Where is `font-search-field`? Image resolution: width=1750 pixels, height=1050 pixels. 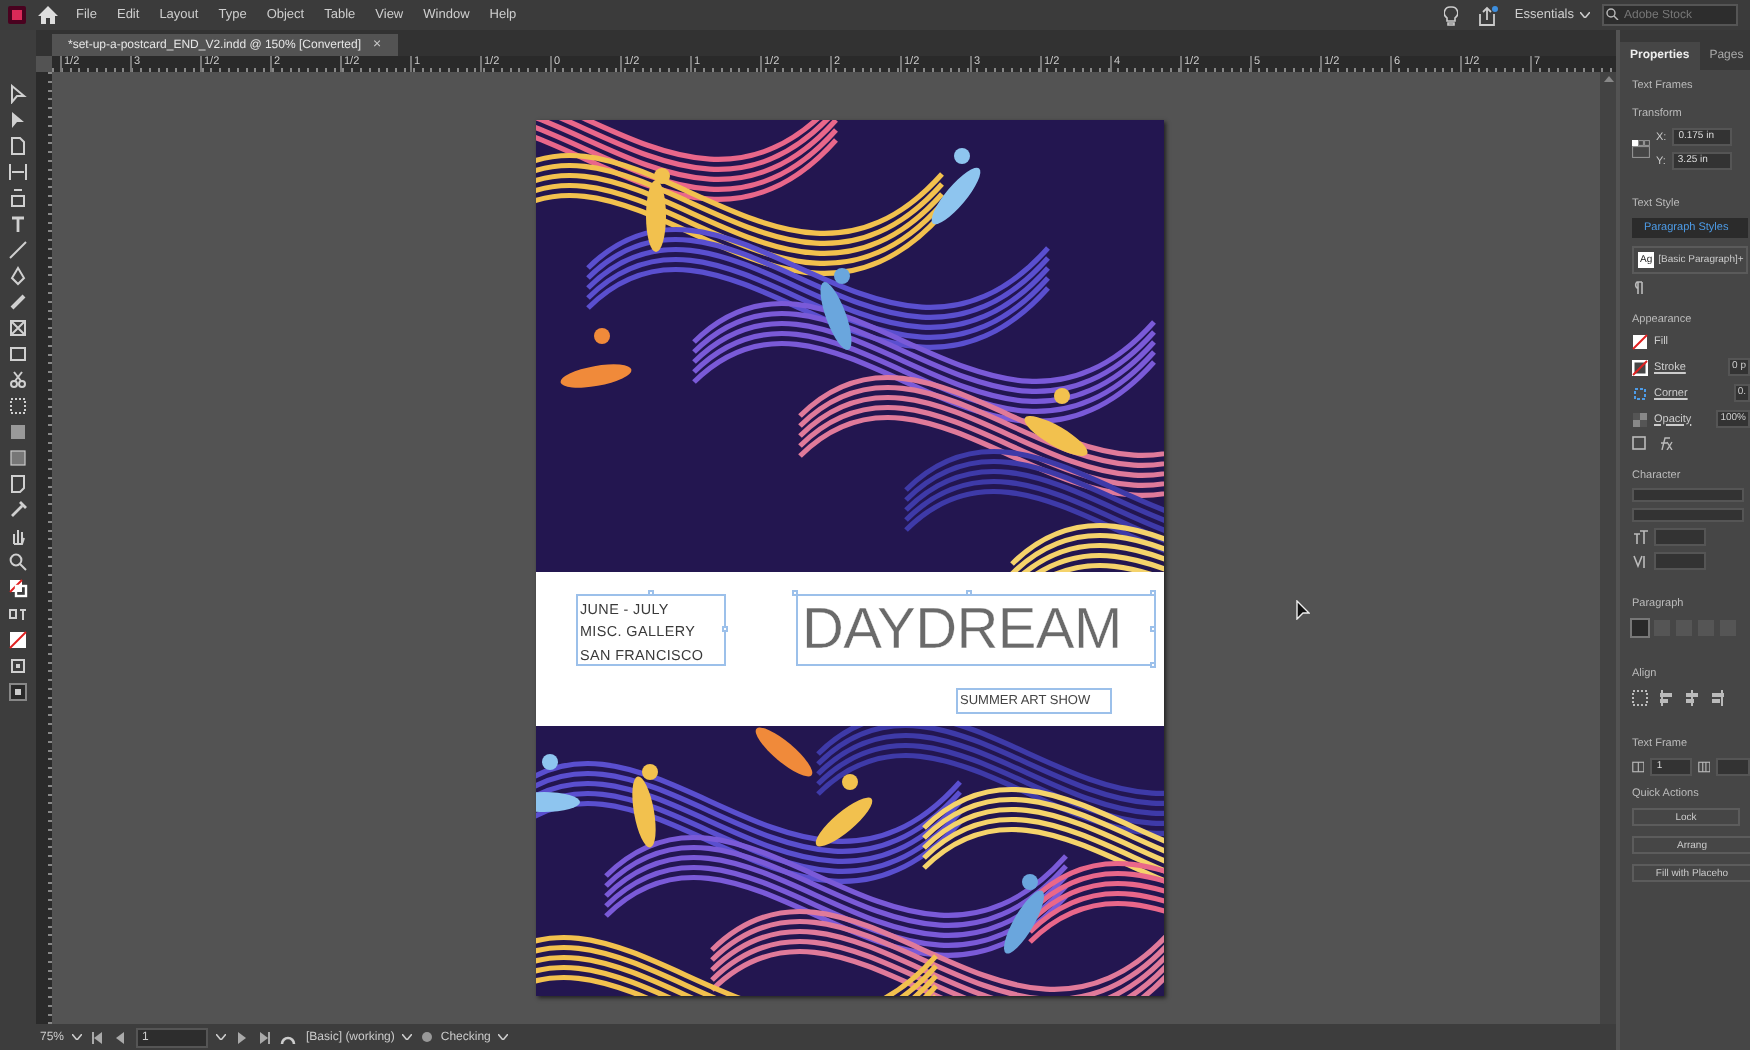
font-search-field is located at coordinates (1688, 495).